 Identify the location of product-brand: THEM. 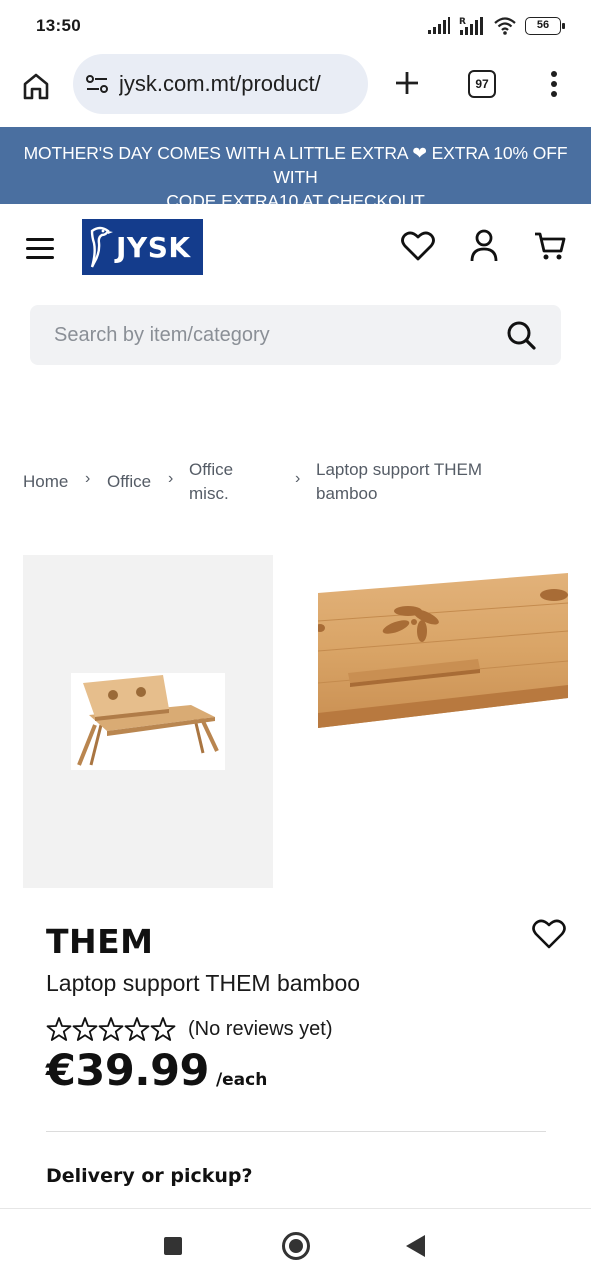
(100, 941).